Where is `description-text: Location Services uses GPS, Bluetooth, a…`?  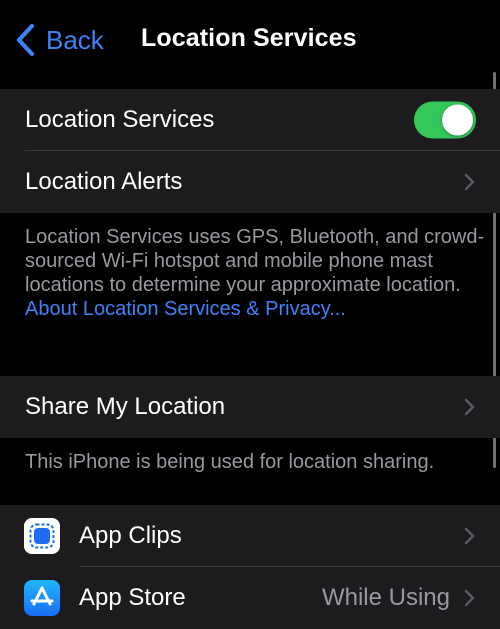
description-text: Location Services uses GPS, Bluetooth, a… is located at coordinates (255, 261).